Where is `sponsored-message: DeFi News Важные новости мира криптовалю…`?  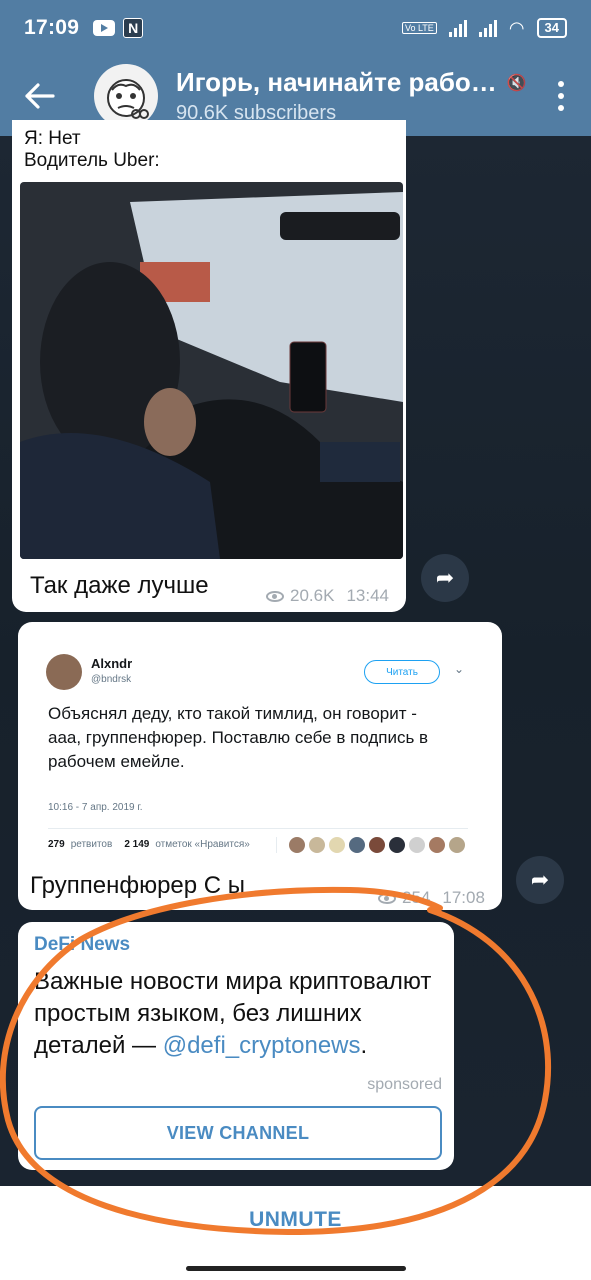
sponsored-message: DeFi News Важные новости мира криптовалю… is located at coordinates (236, 1046).